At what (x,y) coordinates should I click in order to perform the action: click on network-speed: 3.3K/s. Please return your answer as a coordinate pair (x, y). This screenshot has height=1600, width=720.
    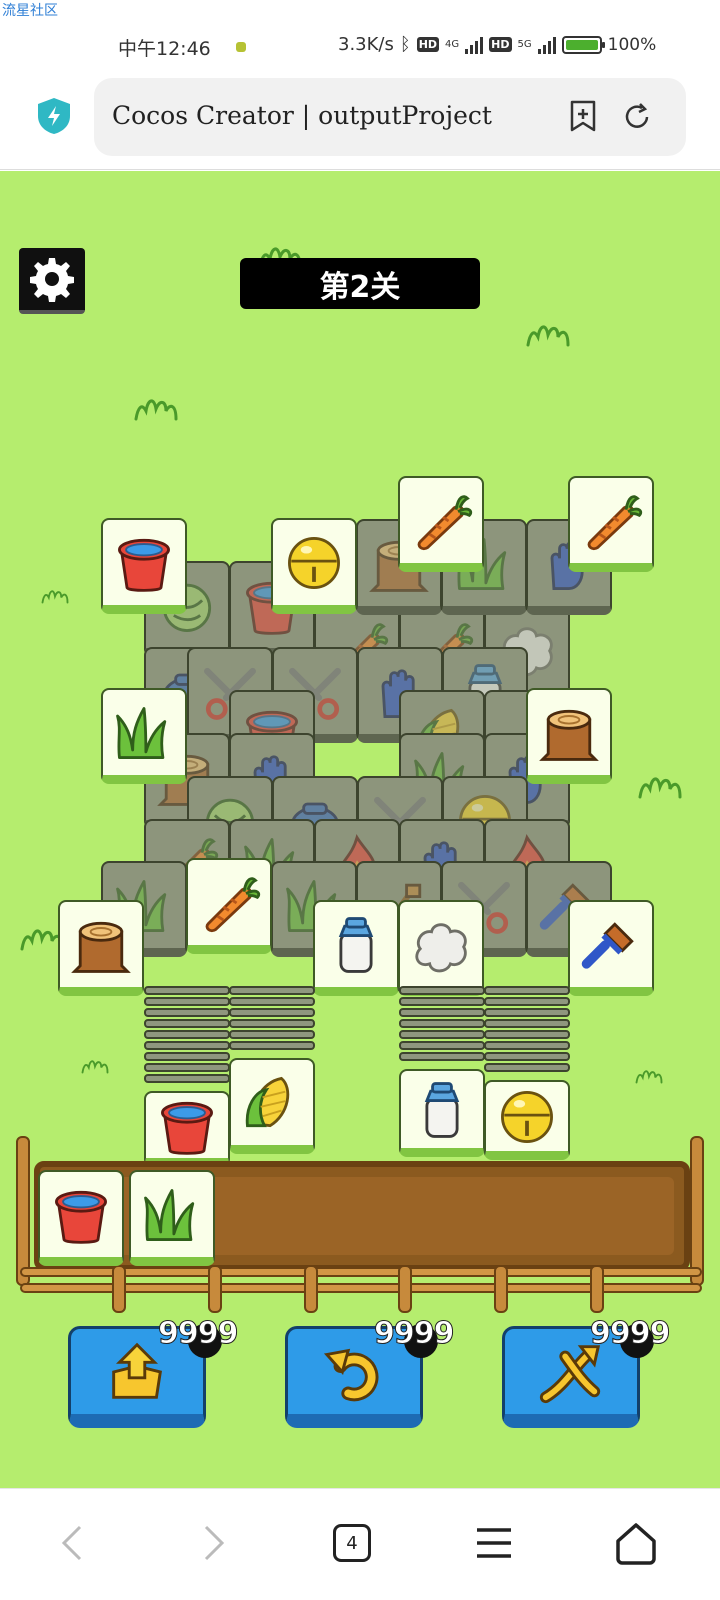
    Looking at the image, I should click on (366, 44).